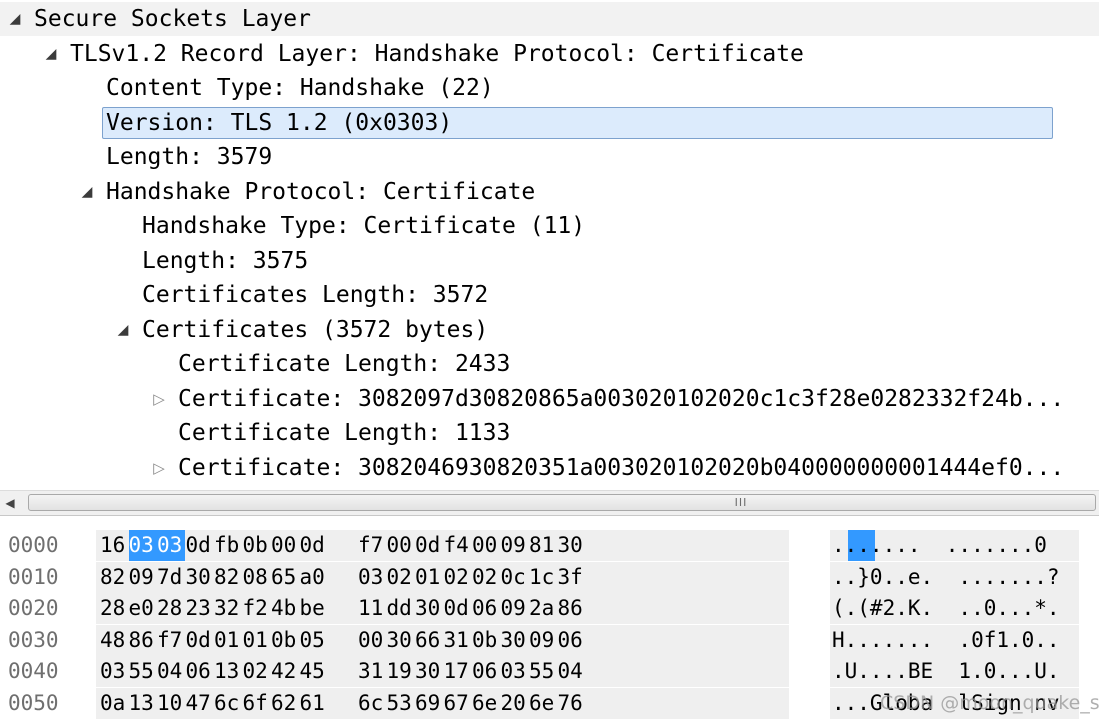 The image size is (1099, 728). What do you see at coordinates (372, 671) in the screenshot?
I see `hex-byte: 31` at bounding box center [372, 671].